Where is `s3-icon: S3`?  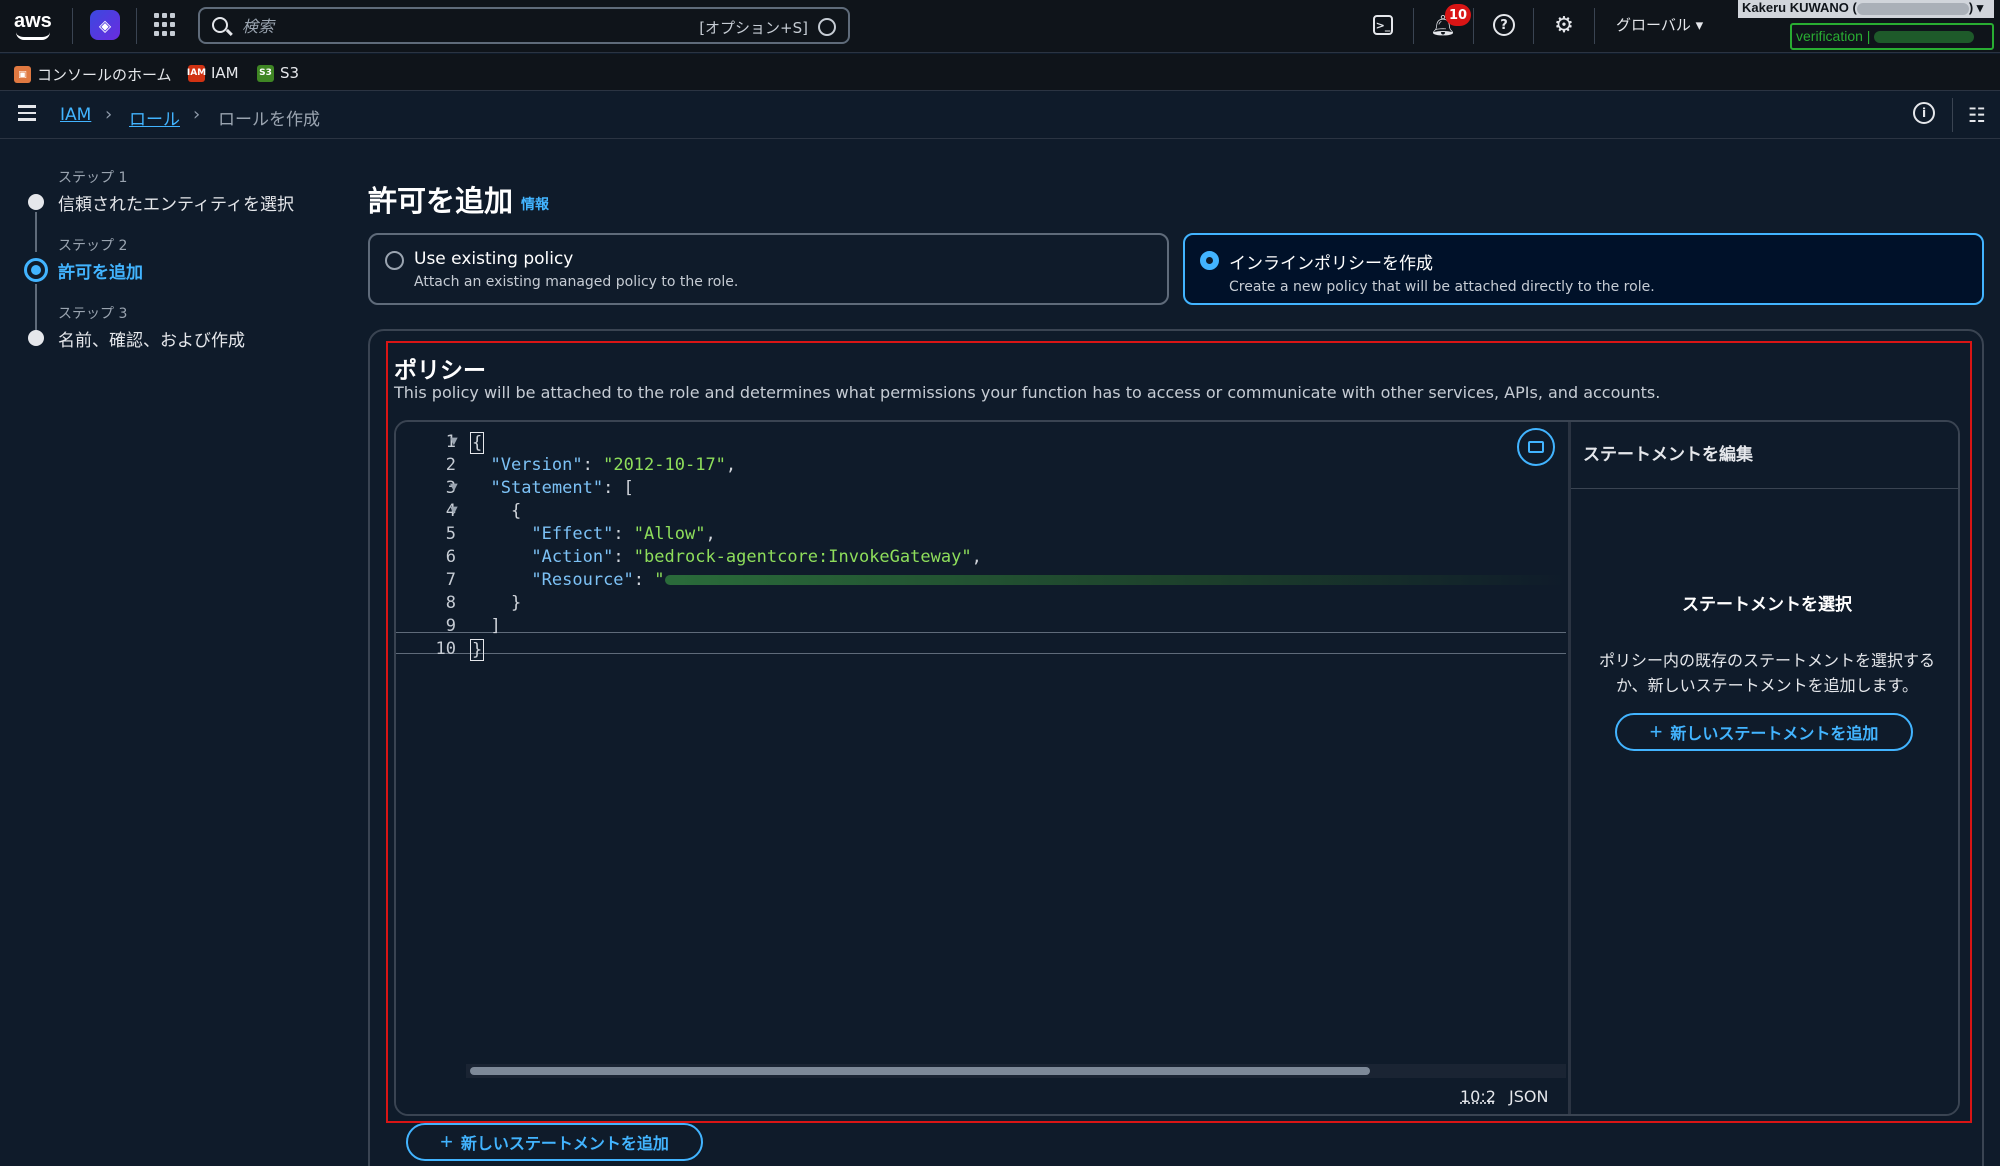
s3-icon: S3 is located at coordinates (265, 73).